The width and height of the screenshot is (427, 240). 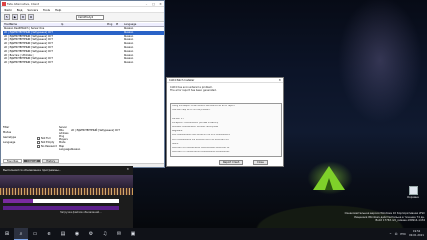 What do you see at coordinates (61, 201) in the screenshot?
I see `update-progress-bar` at bounding box center [61, 201].